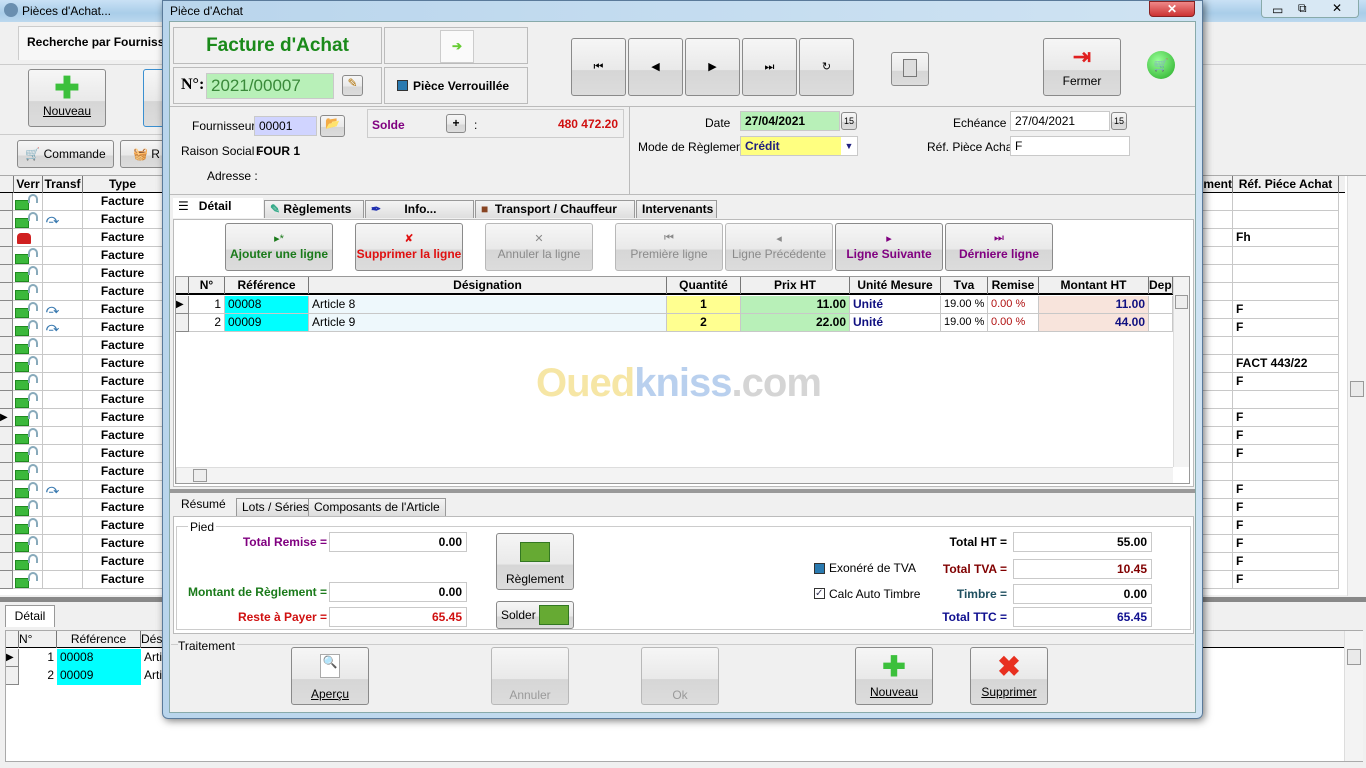  I want to click on header-ref-piece: Réf. Piéce Achat, so click(1286, 184).